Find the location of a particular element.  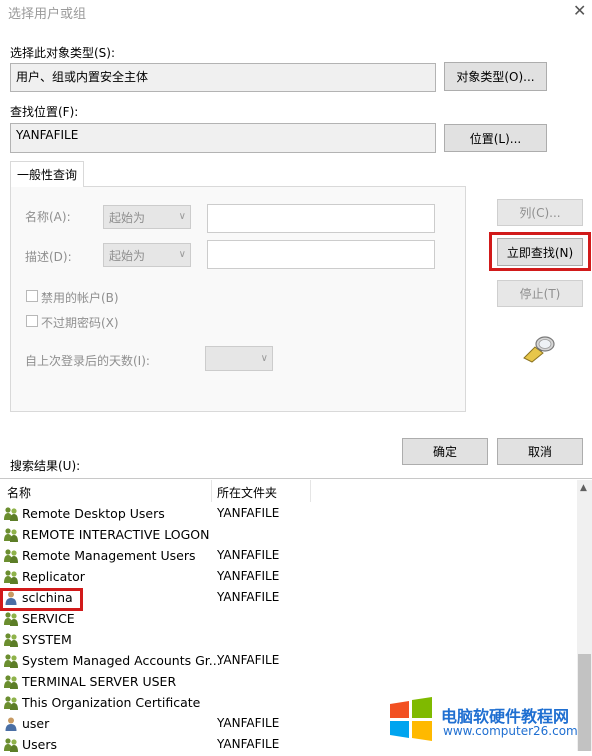

name-label: 名称(A): is located at coordinates (48, 217).